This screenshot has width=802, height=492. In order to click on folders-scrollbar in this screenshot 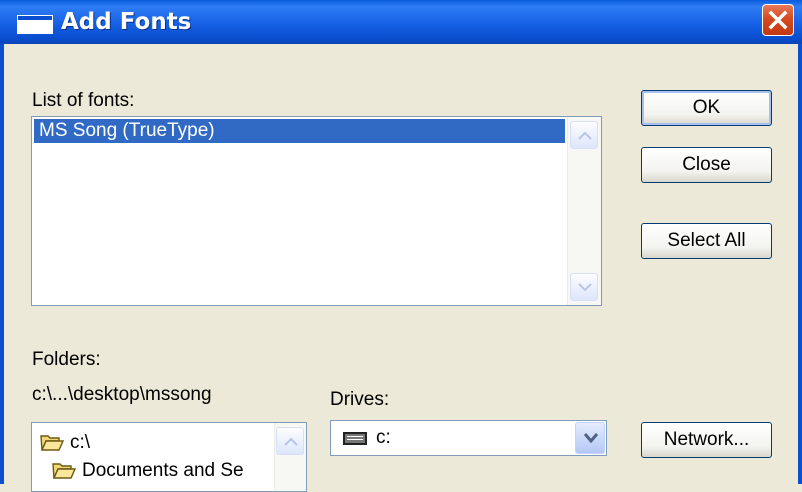, I will do `click(290, 457)`.